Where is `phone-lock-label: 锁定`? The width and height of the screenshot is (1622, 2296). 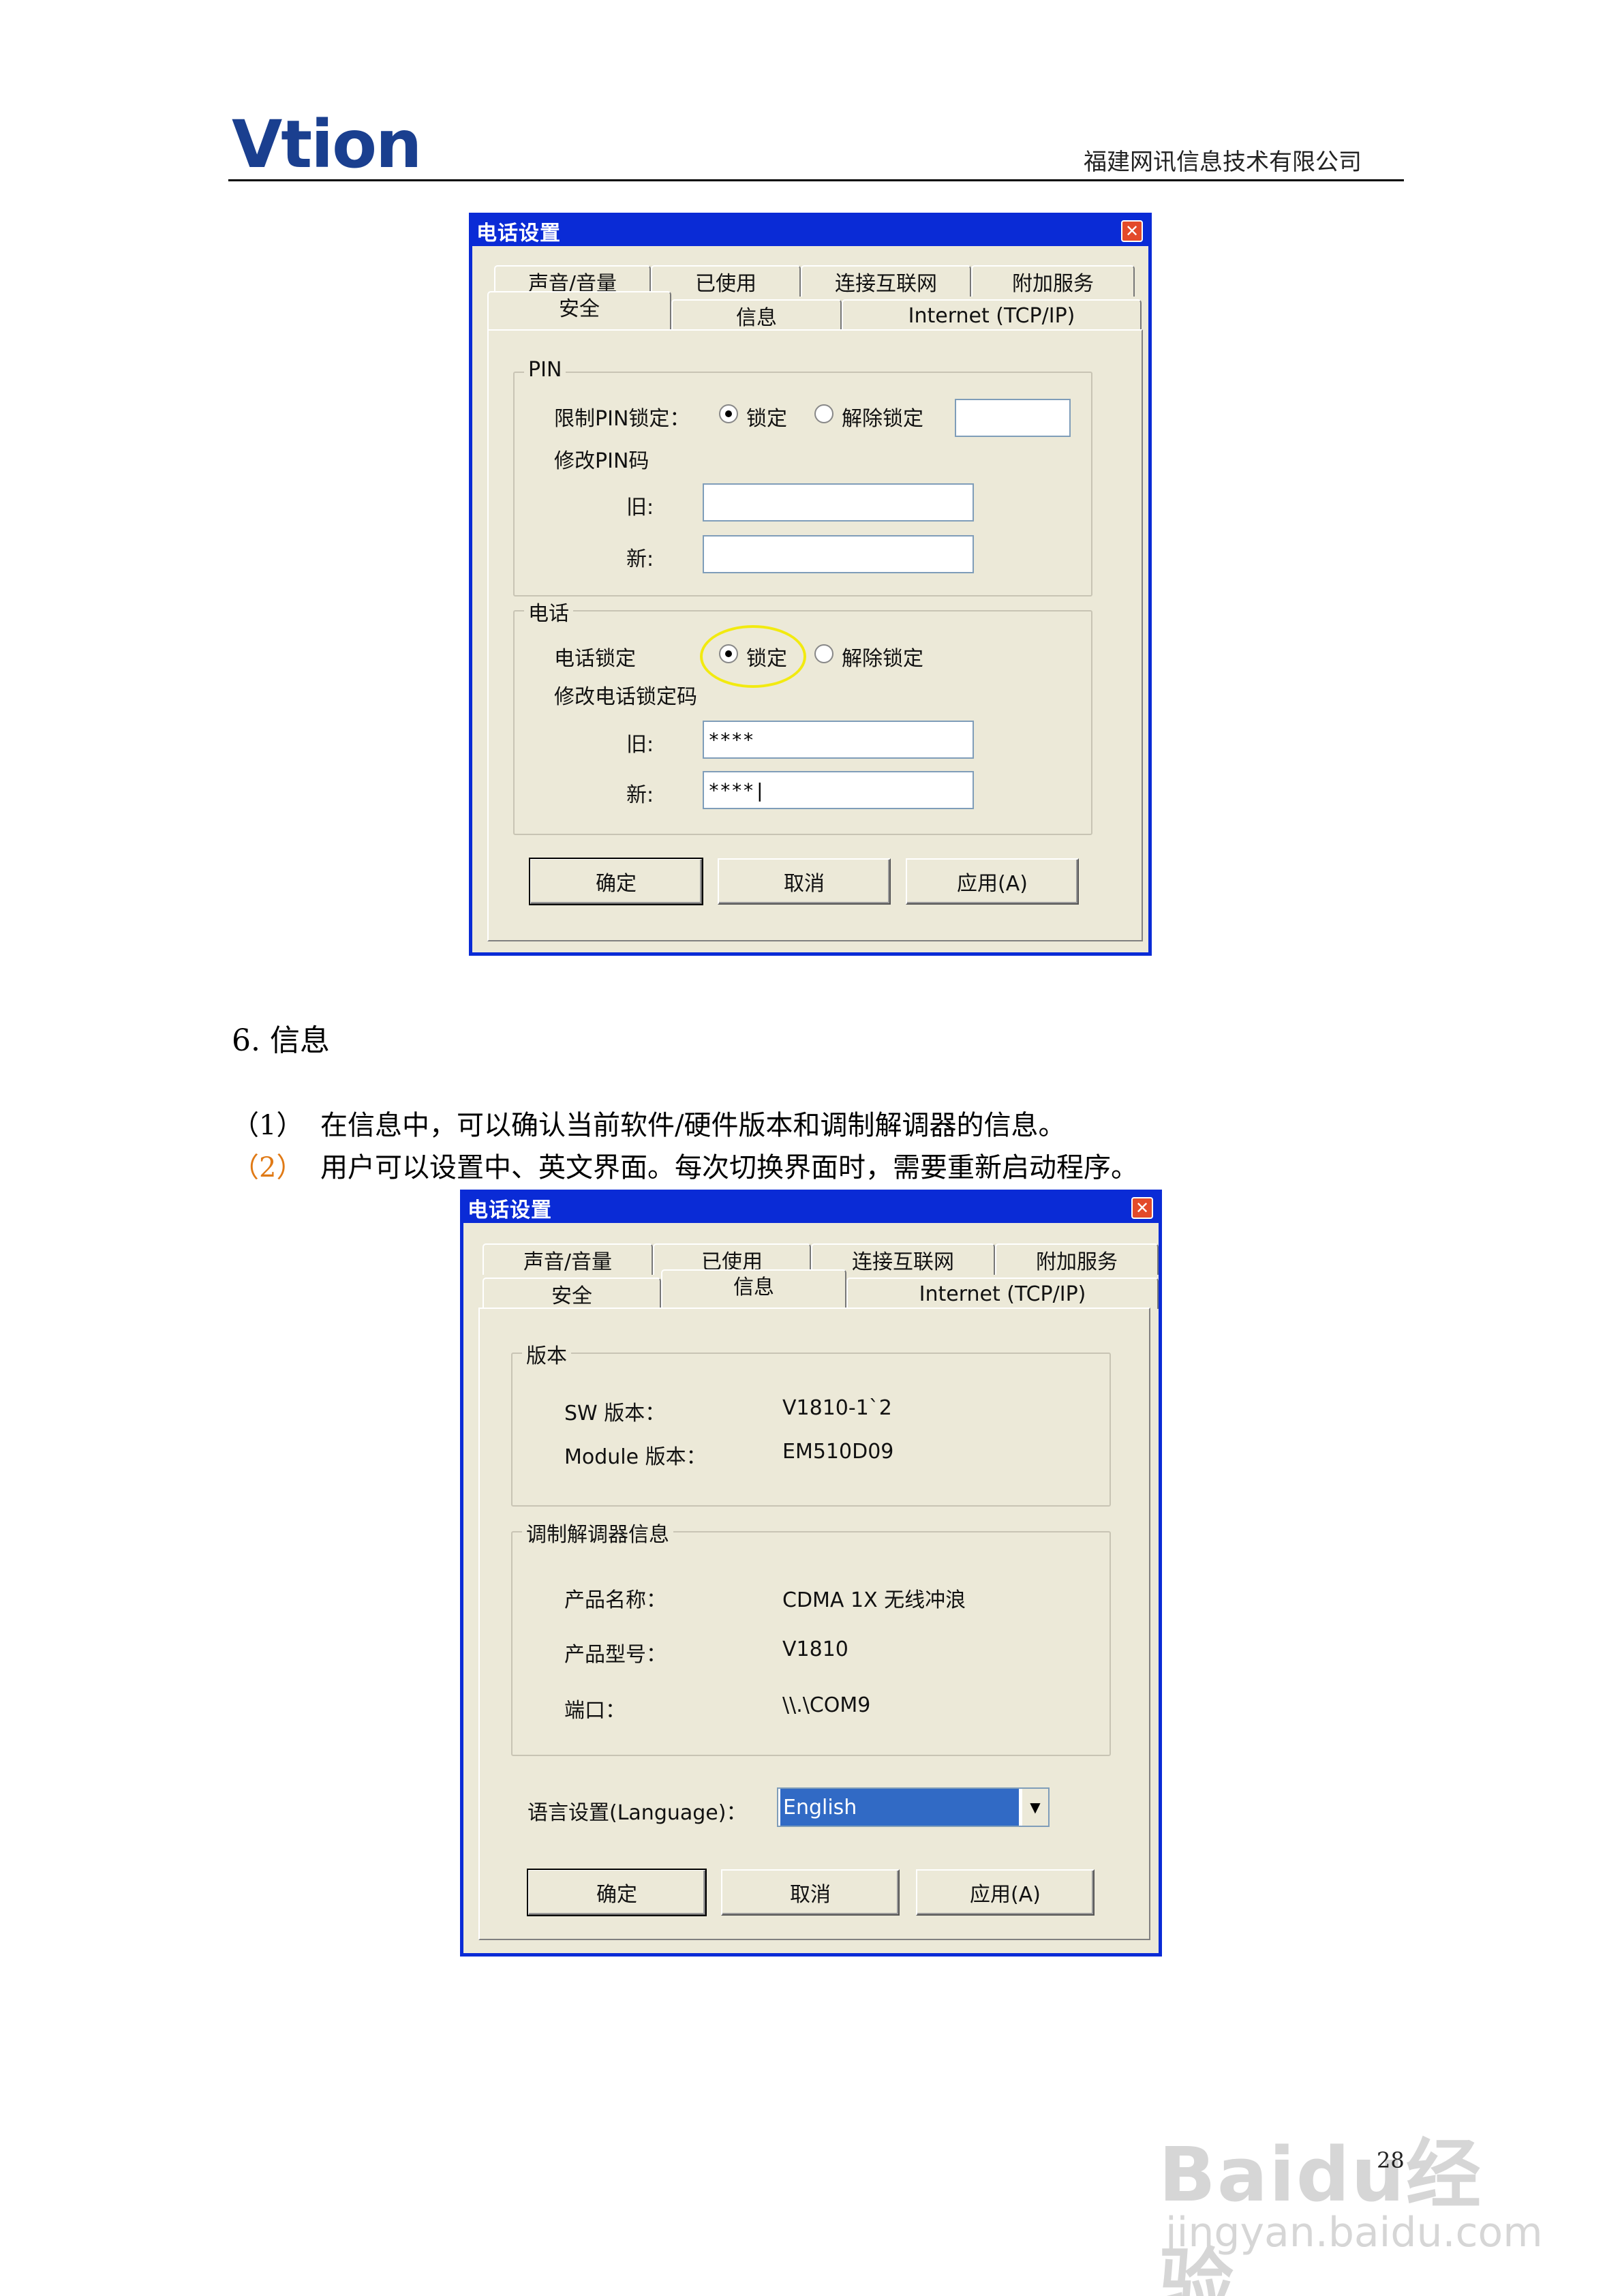 phone-lock-label: 锁定 is located at coordinates (766, 659).